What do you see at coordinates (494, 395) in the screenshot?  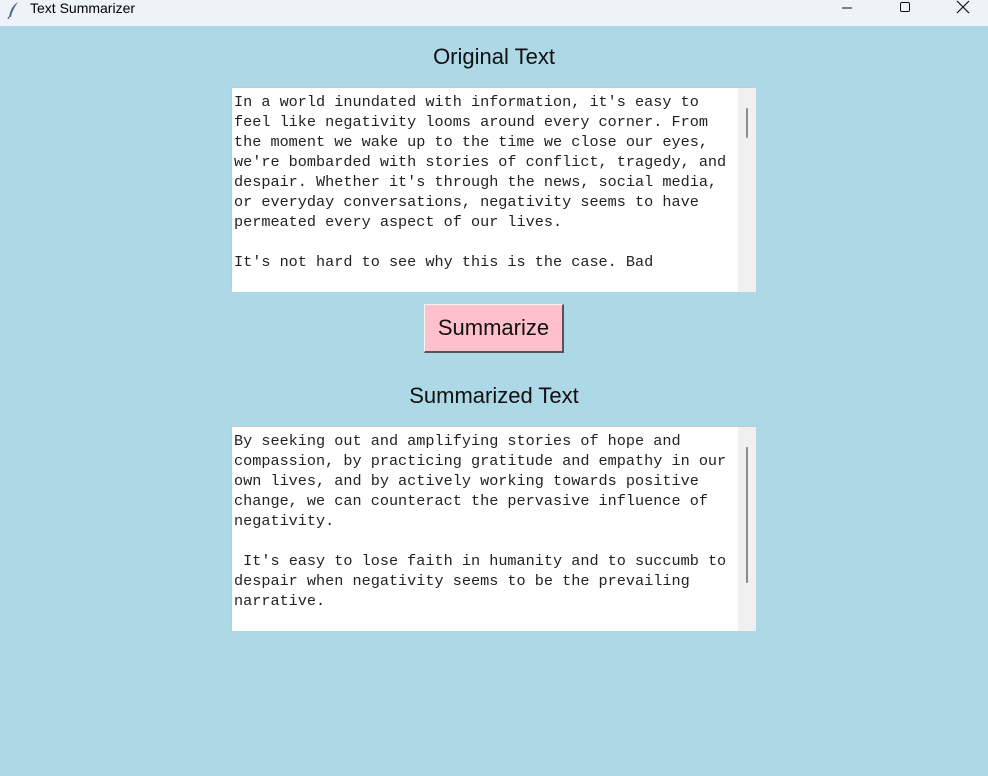 I see `summarized-text-heading: Summarized Text` at bounding box center [494, 395].